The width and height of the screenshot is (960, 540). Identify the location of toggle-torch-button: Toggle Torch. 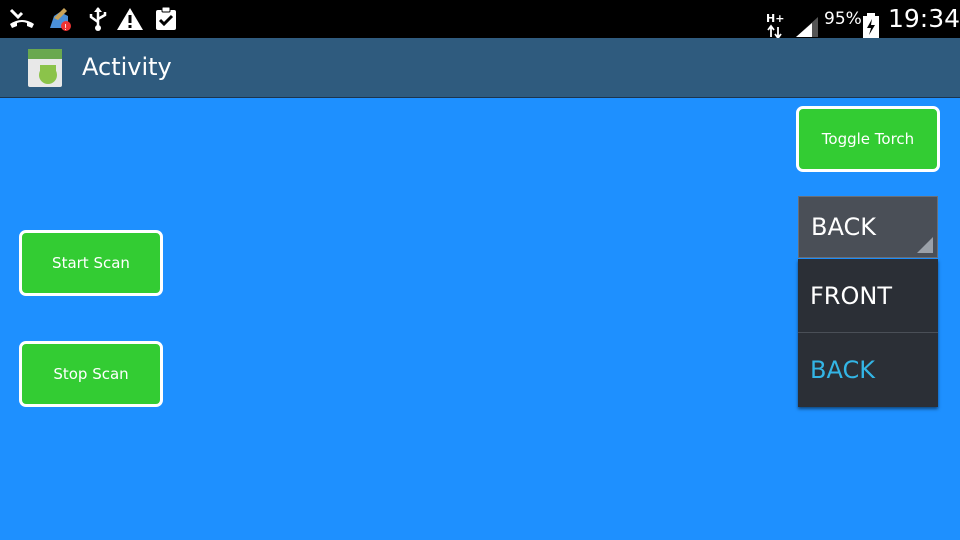
(868, 139).